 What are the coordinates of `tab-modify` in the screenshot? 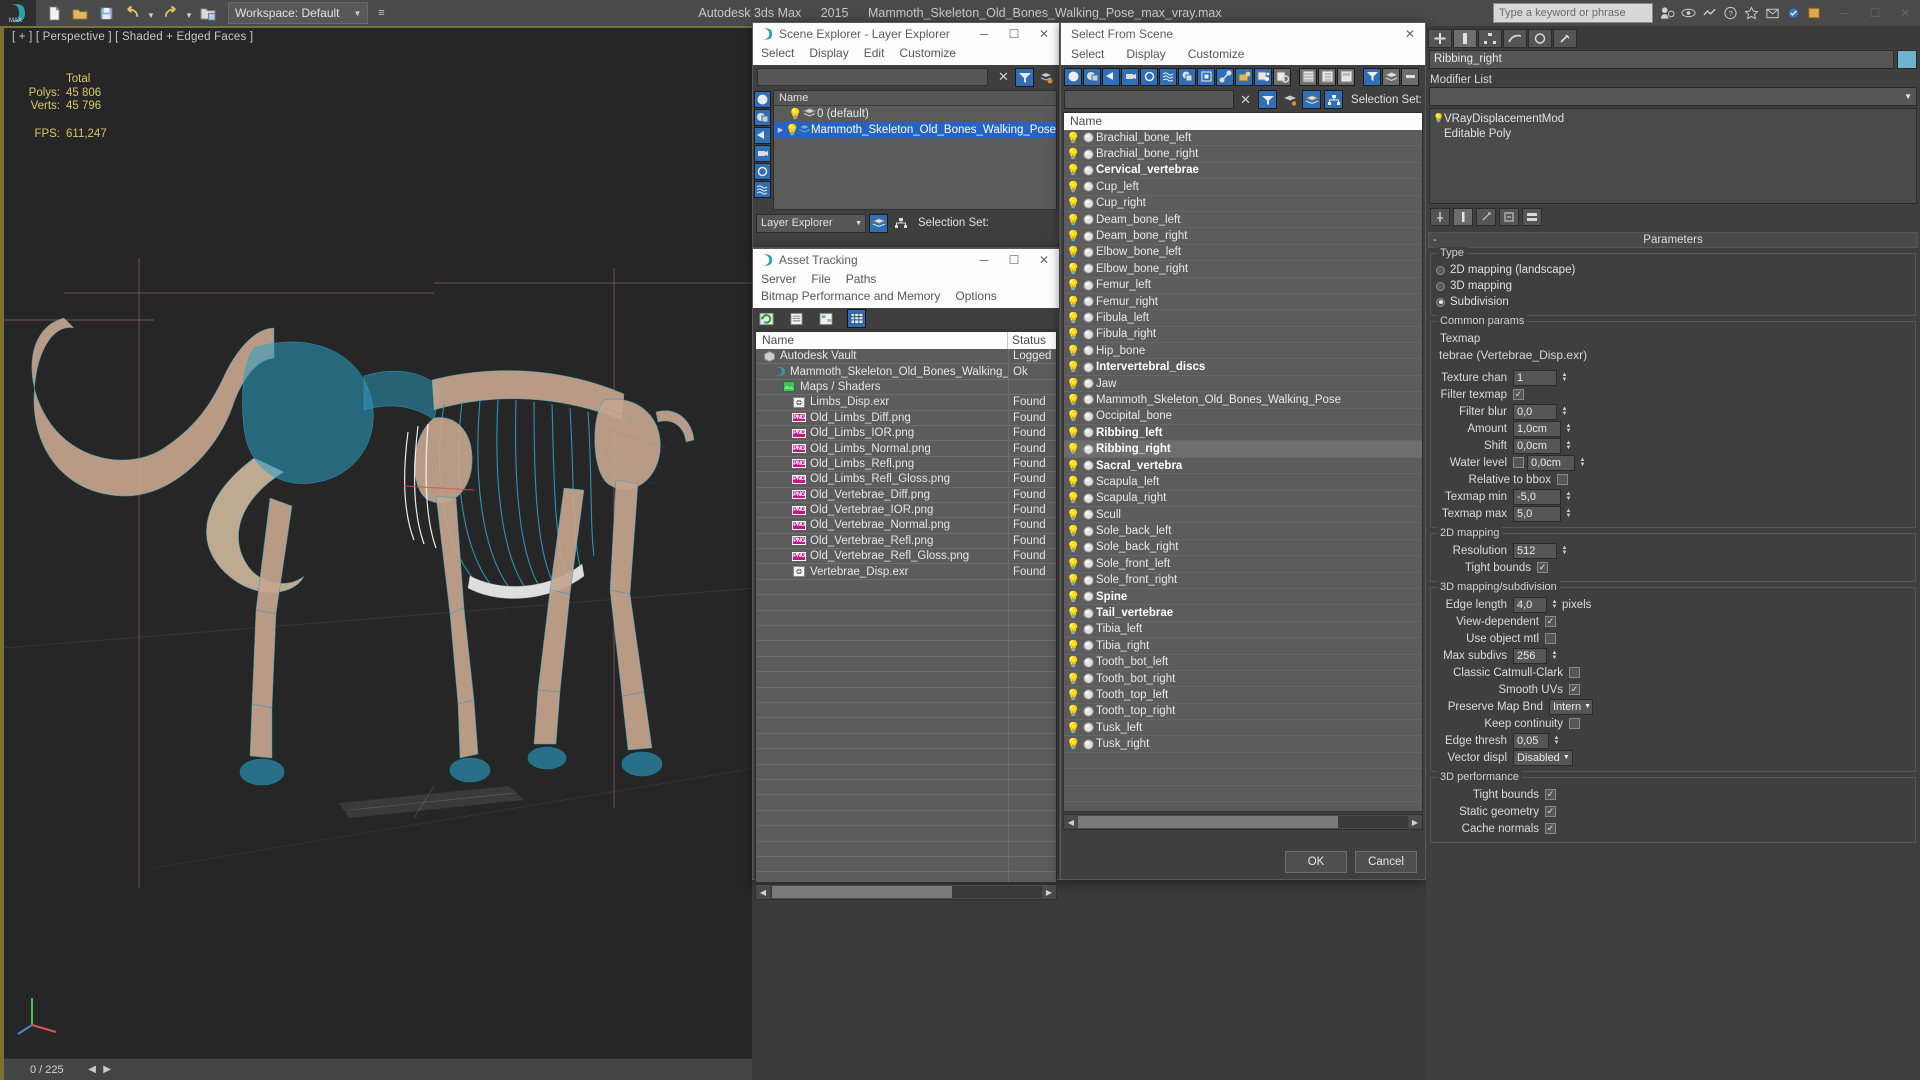 It's located at (1465, 38).